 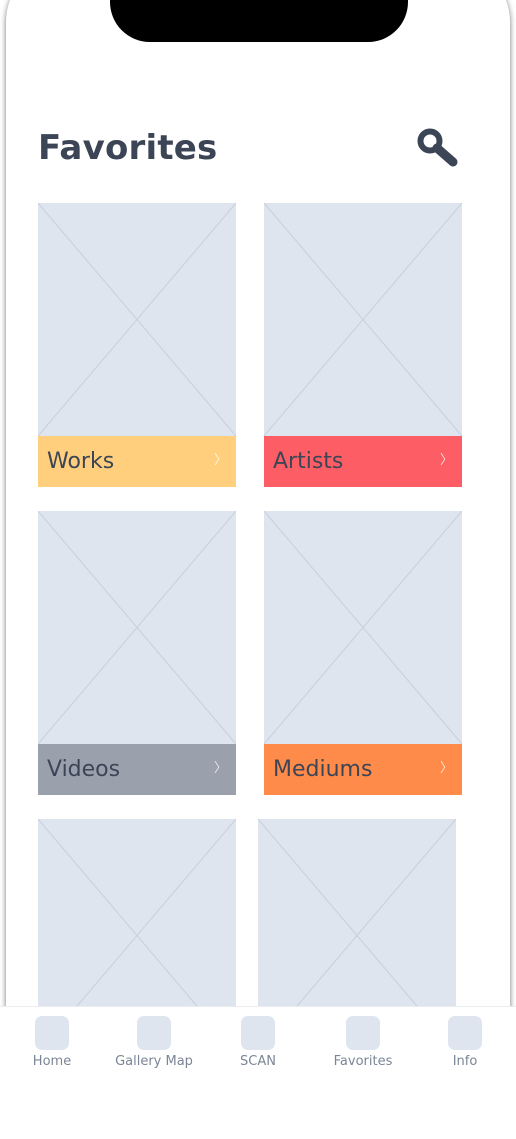 What do you see at coordinates (258, 1061) in the screenshot?
I see `tab-label: SCAN` at bounding box center [258, 1061].